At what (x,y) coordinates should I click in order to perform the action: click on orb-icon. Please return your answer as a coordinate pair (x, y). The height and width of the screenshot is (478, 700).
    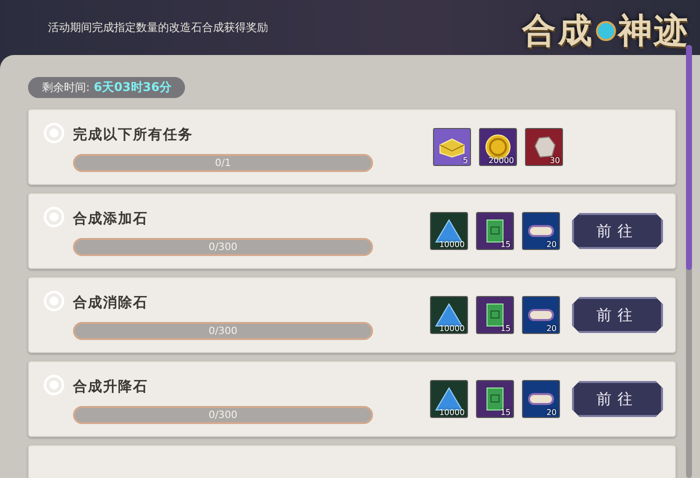
    Looking at the image, I should click on (606, 31).